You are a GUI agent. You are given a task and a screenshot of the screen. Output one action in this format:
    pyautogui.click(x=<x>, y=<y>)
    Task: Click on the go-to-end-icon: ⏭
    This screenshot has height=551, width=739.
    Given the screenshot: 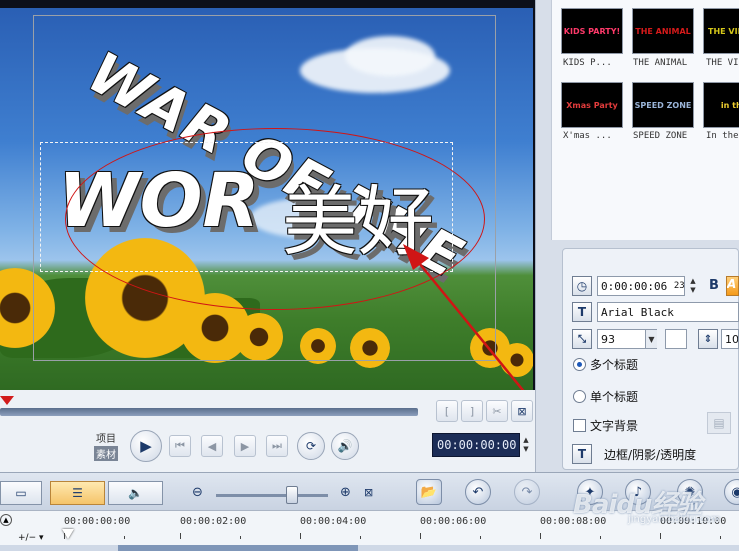 What is the action you would take?
    pyautogui.click(x=277, y=446)
    